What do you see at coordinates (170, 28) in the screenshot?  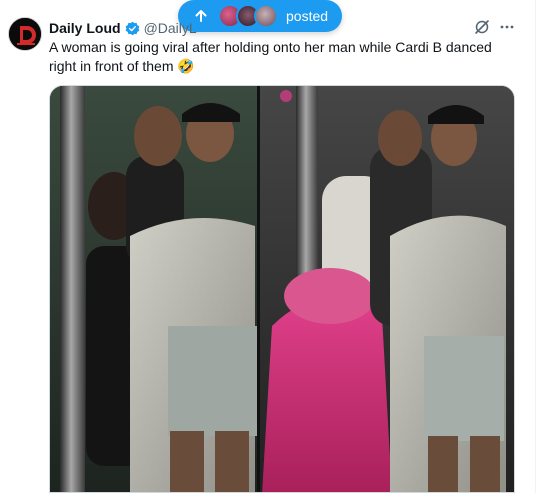 I see `author-handle: @DailyL` at bounding box center [170, 28].